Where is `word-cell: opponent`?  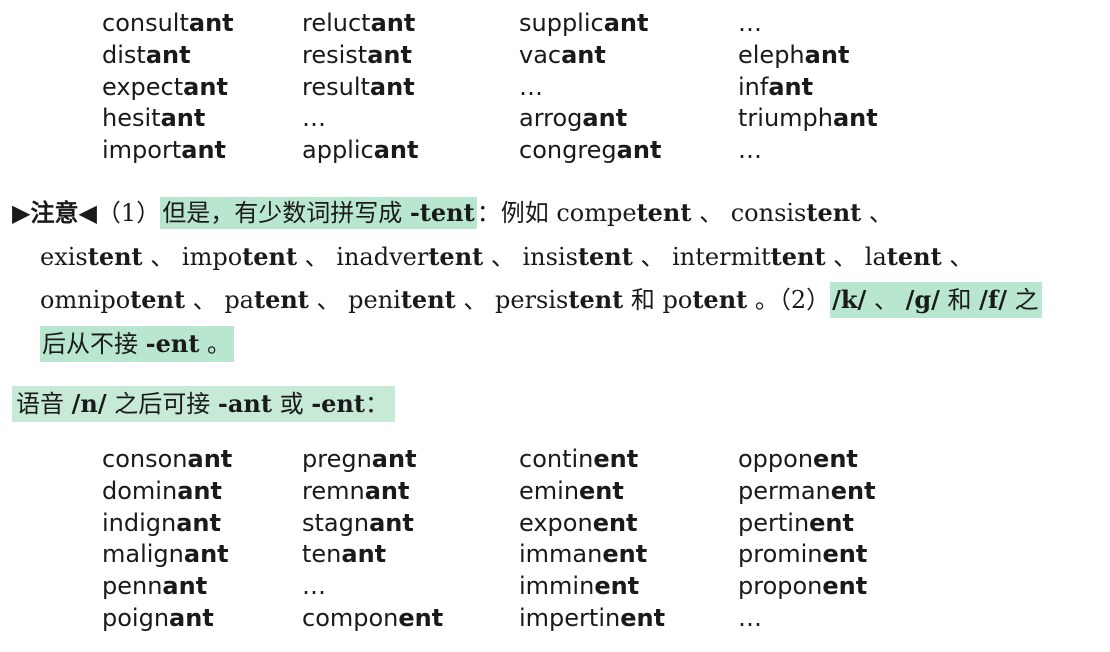
word-cell: opponent is located at coordinates (838, 460).